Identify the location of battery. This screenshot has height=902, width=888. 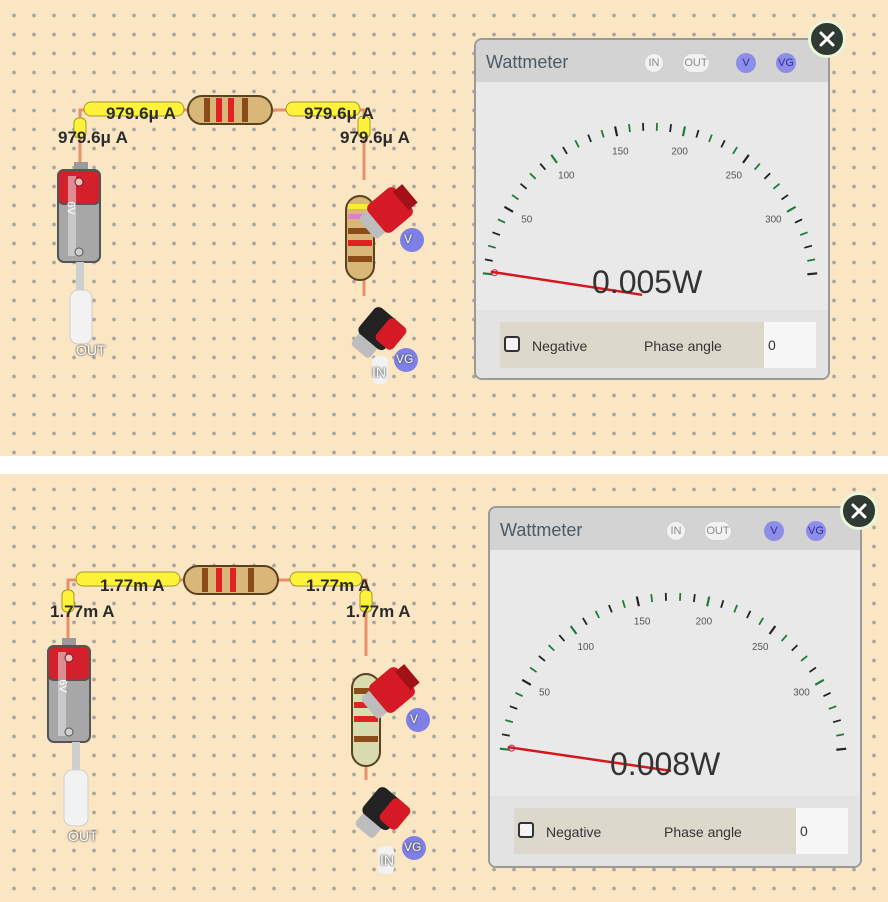
(69, 690).